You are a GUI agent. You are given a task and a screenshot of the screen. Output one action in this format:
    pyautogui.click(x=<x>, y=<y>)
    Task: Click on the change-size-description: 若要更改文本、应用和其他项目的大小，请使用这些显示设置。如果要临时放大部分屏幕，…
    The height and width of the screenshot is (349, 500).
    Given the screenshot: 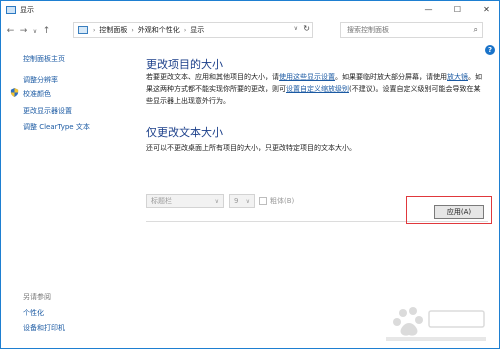 What is the action you would take?
    pyautogui.click(x=316, y=89)
    